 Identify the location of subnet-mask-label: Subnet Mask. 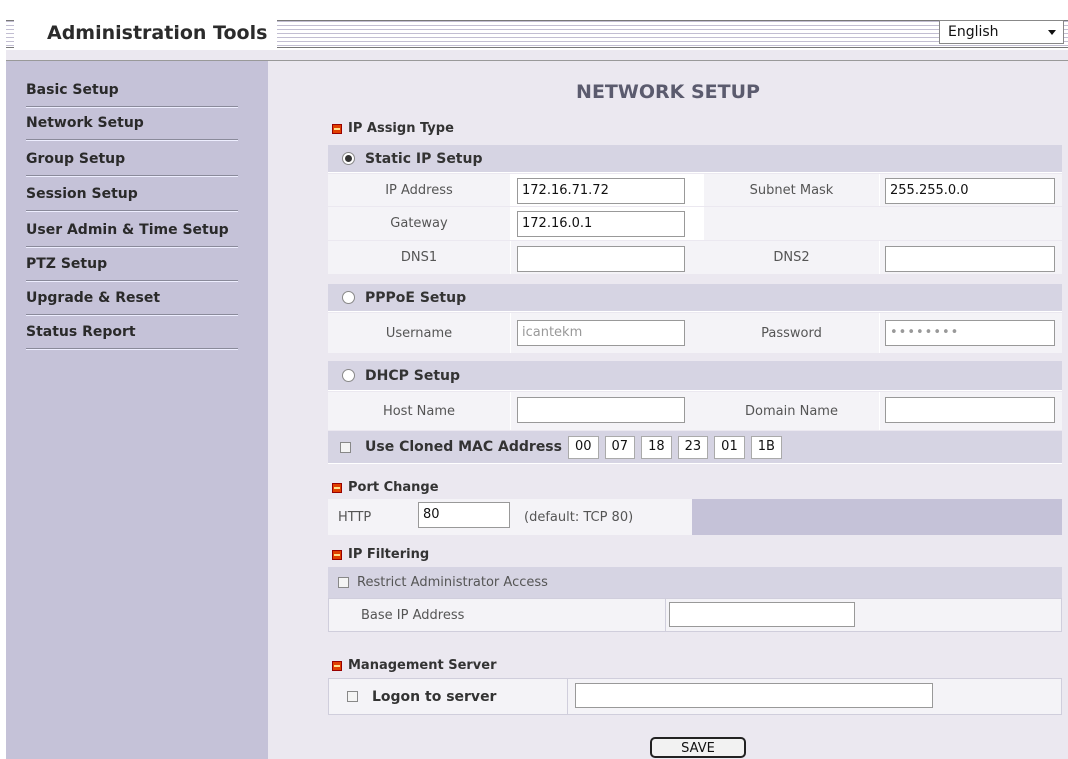
(792, 190).